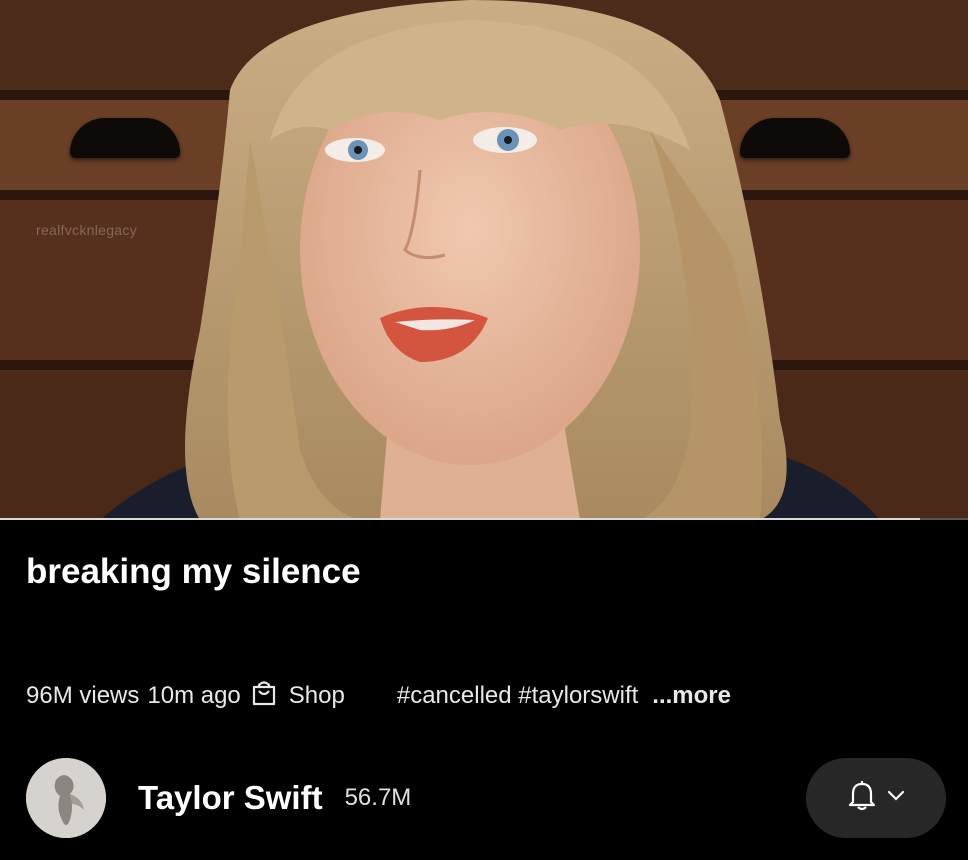  Describe the element at coordinates (896, 798) in the screenshot. I see `chevron-down-icon` at that location.